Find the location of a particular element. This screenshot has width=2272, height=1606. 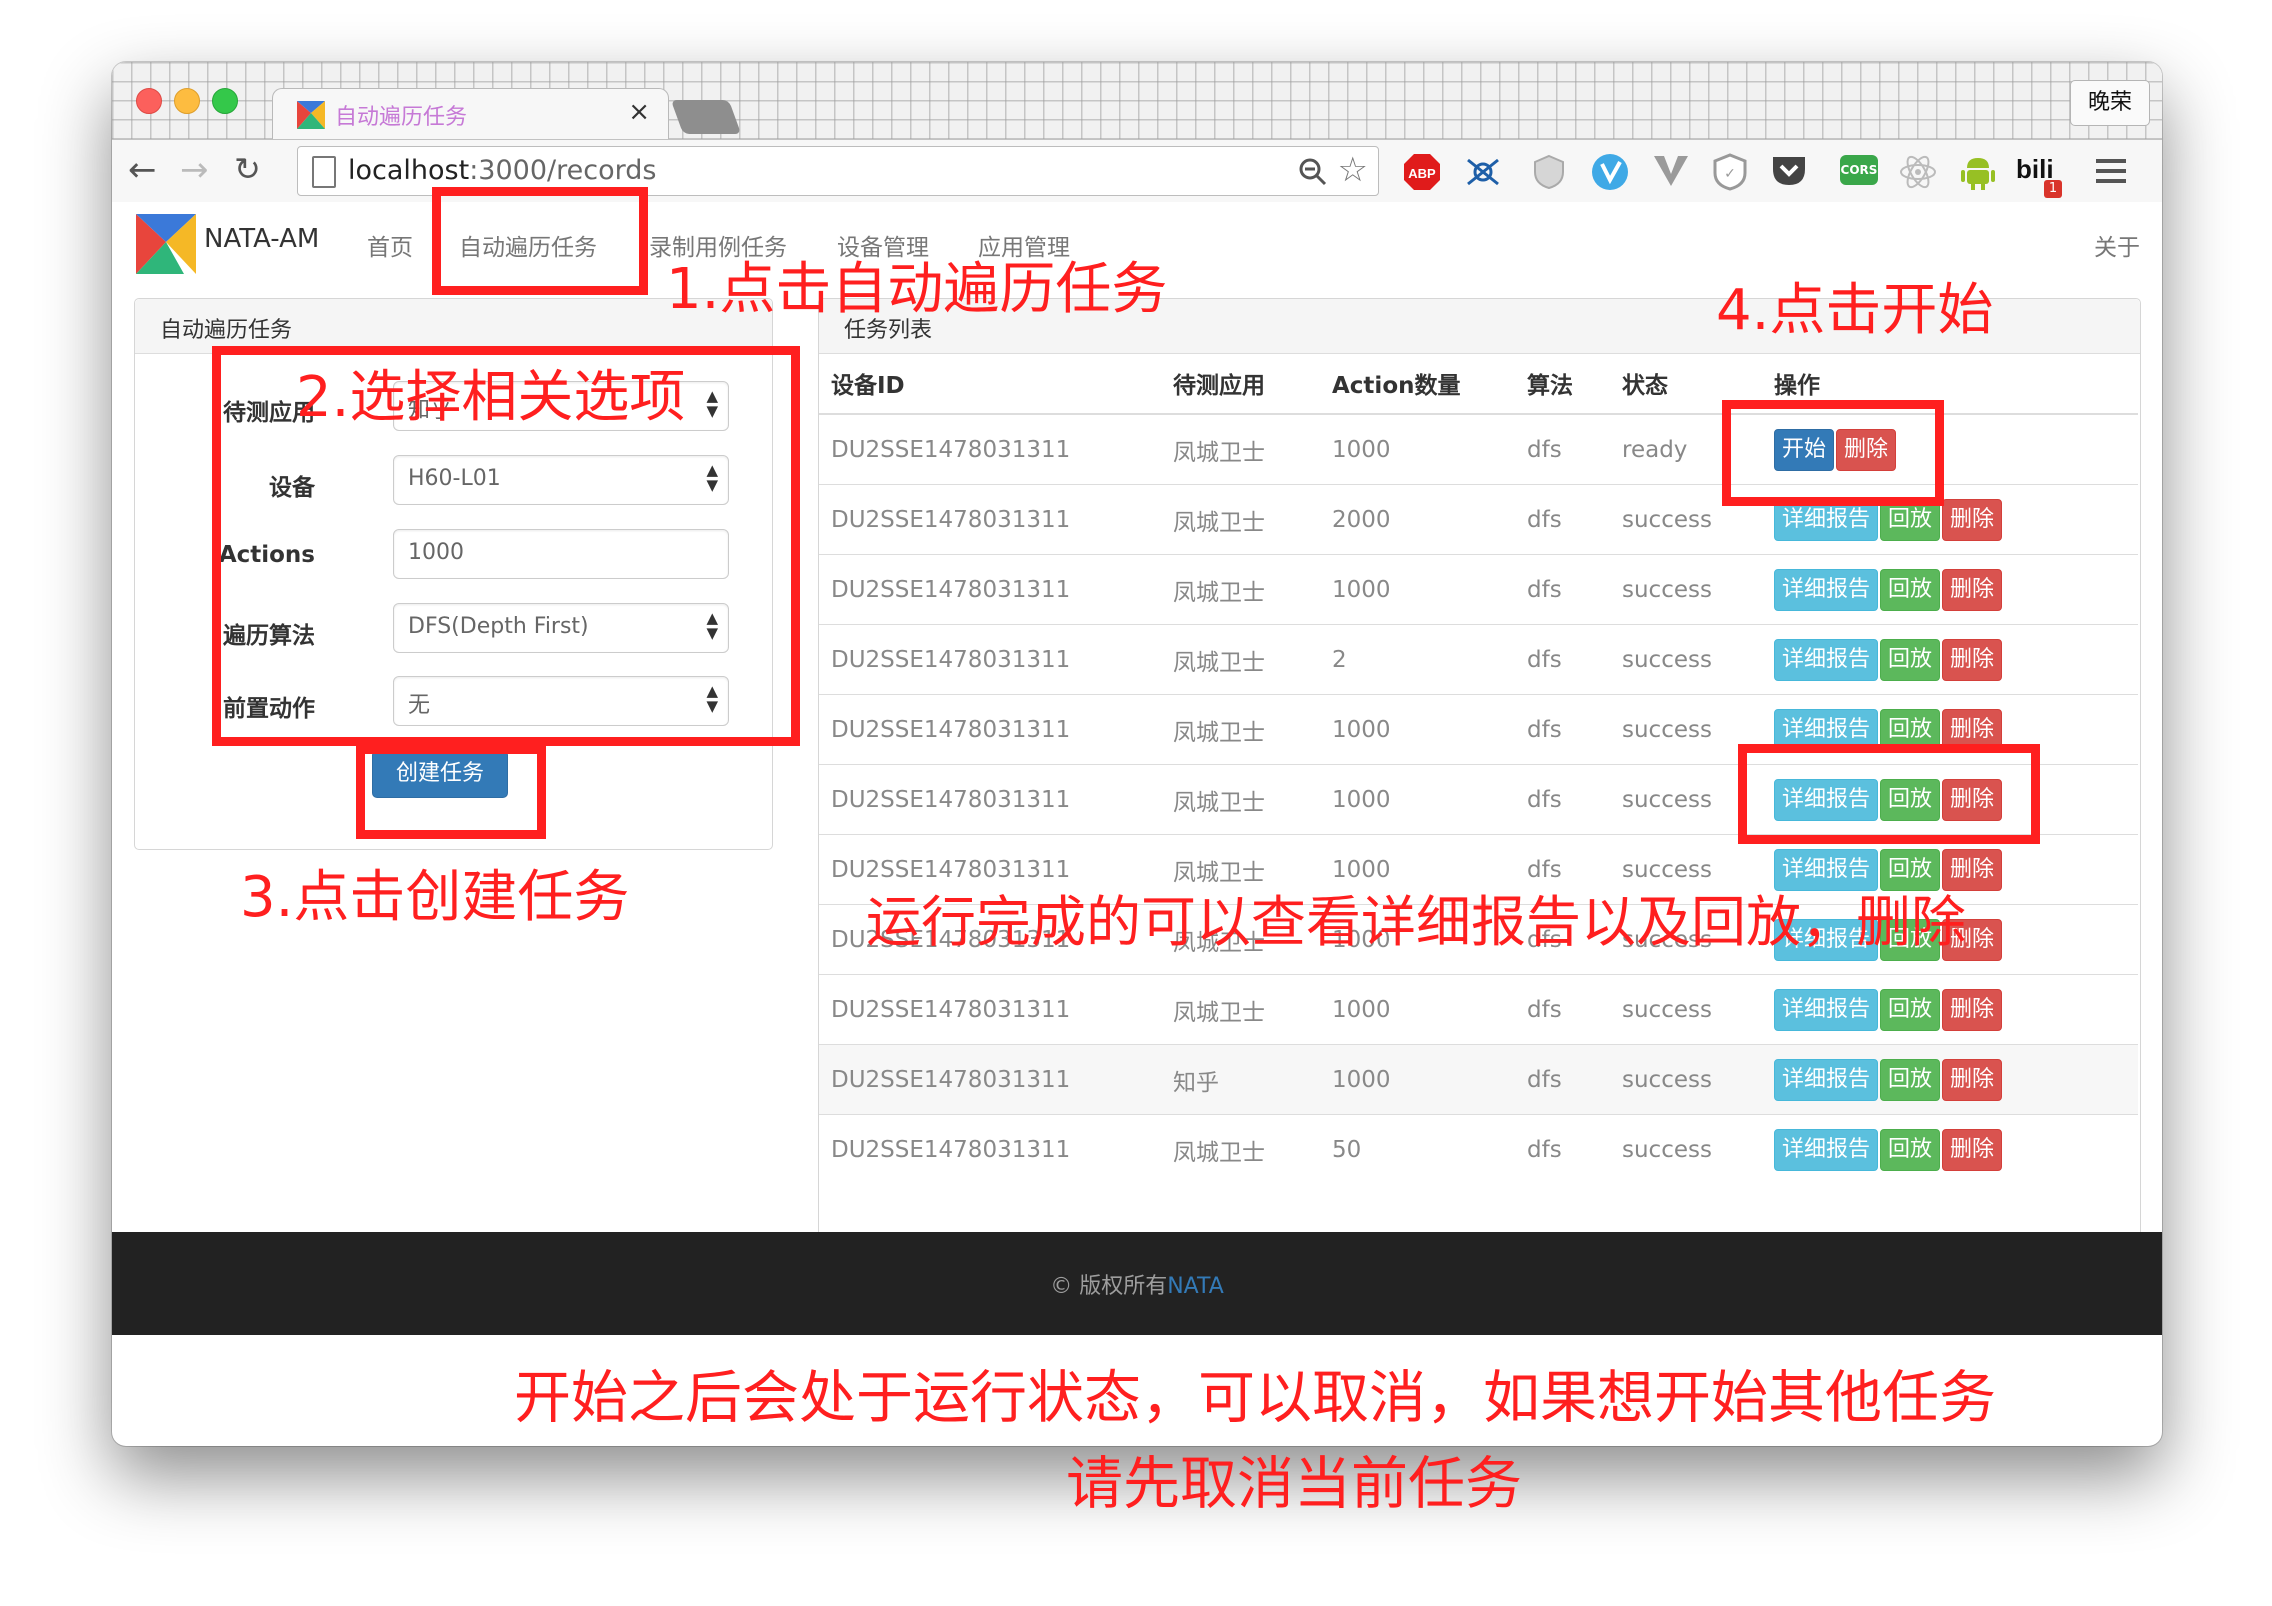

table-row: DU2SSE1478031311 凤城卫士 50 dfs success 详细报告 回放 删除 is located at coordinates (1478, 1149).